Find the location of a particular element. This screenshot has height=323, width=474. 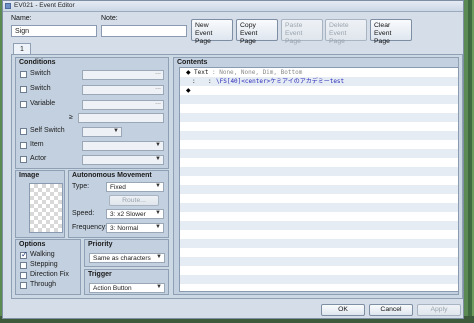

command-name: Text is located at coordinates (201, 72).